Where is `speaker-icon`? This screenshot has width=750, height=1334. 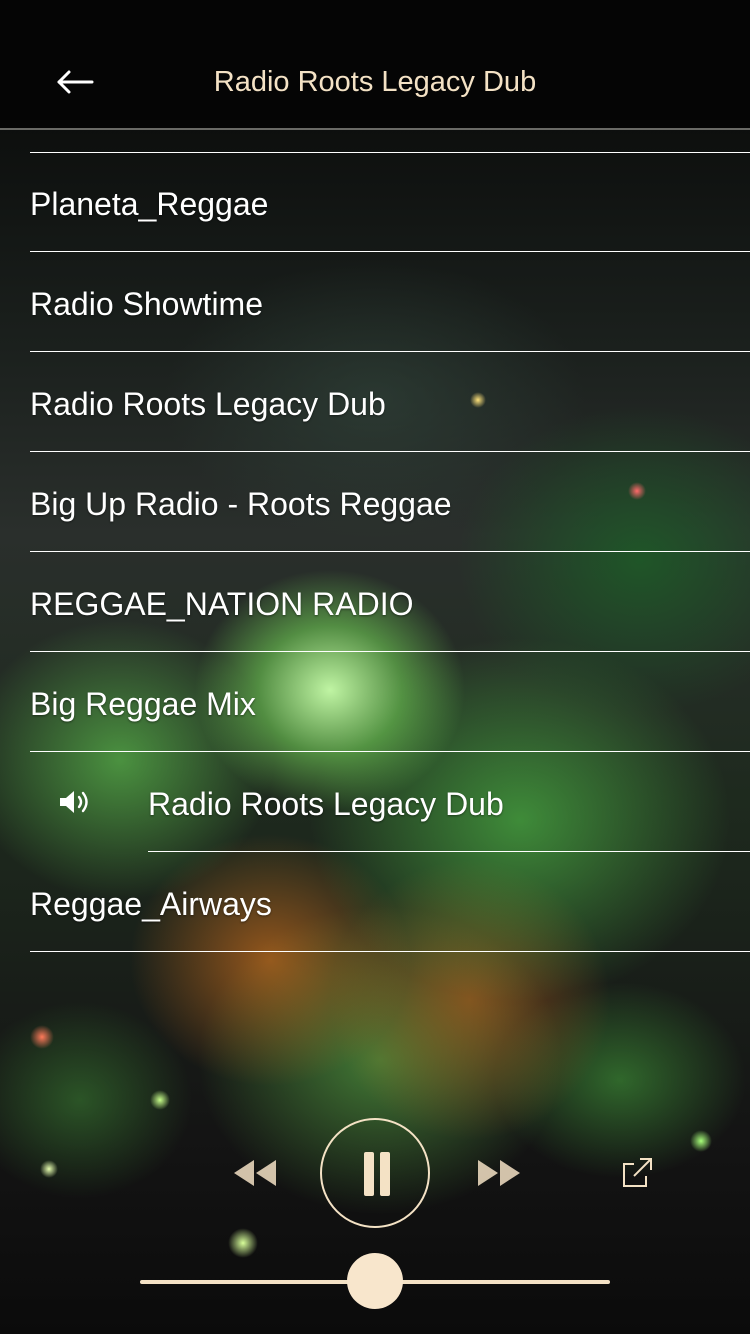
speaker-icon is located at coordinates (74, 802).